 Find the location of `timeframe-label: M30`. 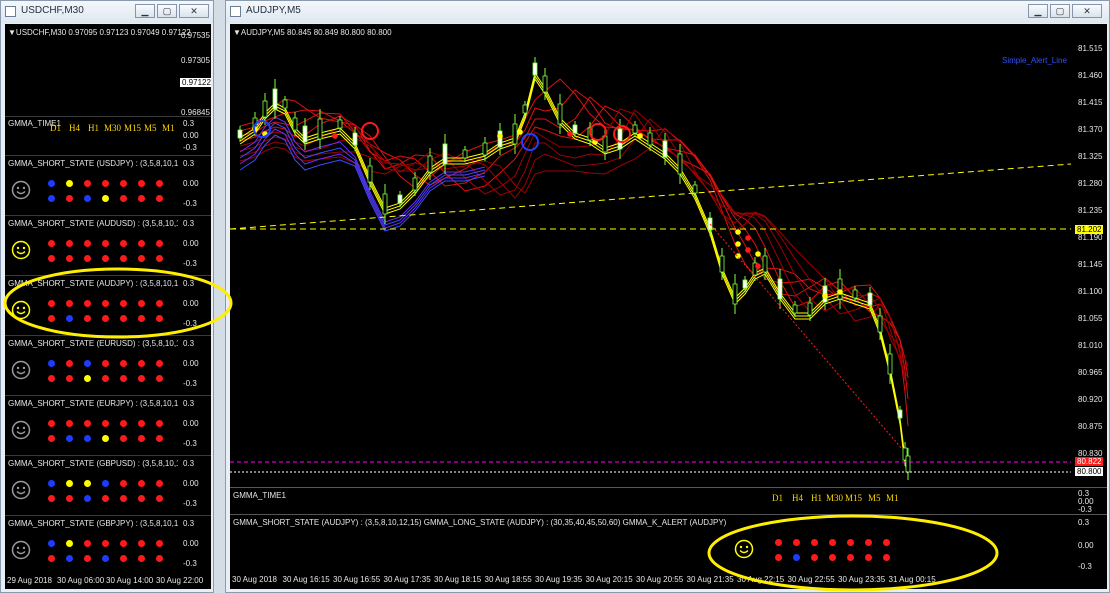

timeframe-label: M30 is located at coordinates (835, 498).